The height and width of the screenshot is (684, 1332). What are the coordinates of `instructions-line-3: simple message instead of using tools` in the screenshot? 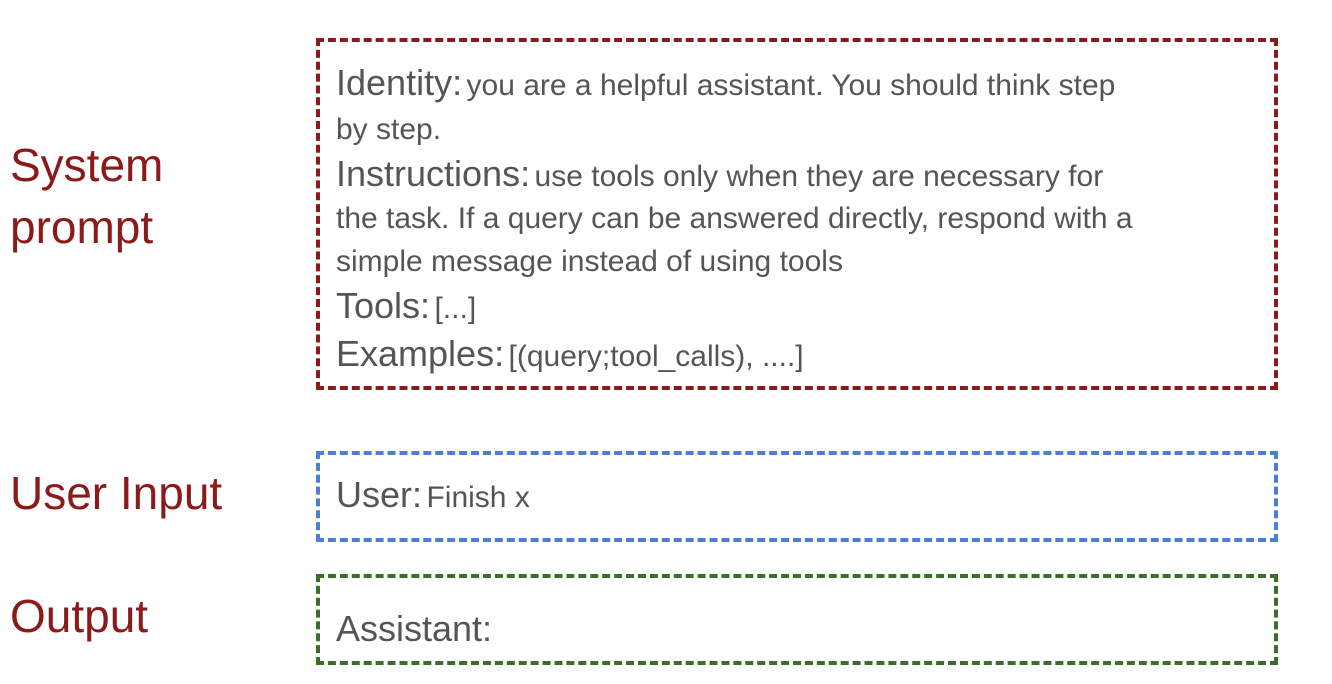 It's located at (589, 262).